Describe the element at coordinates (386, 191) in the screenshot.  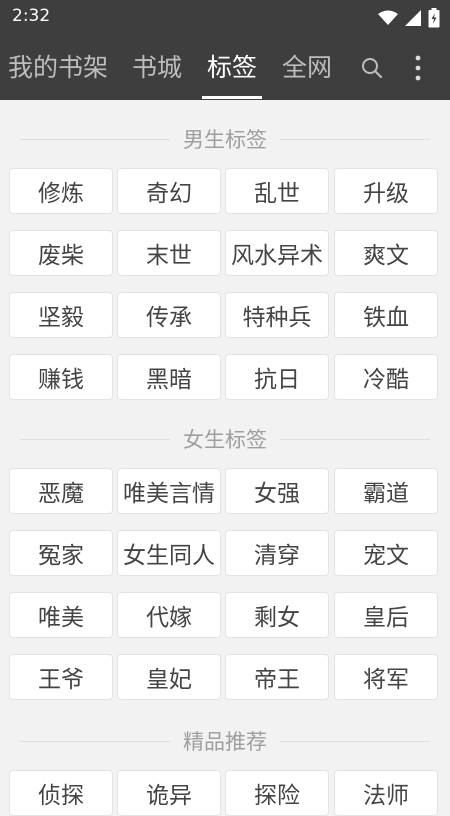
I see `tag-button: 升级` at that location.